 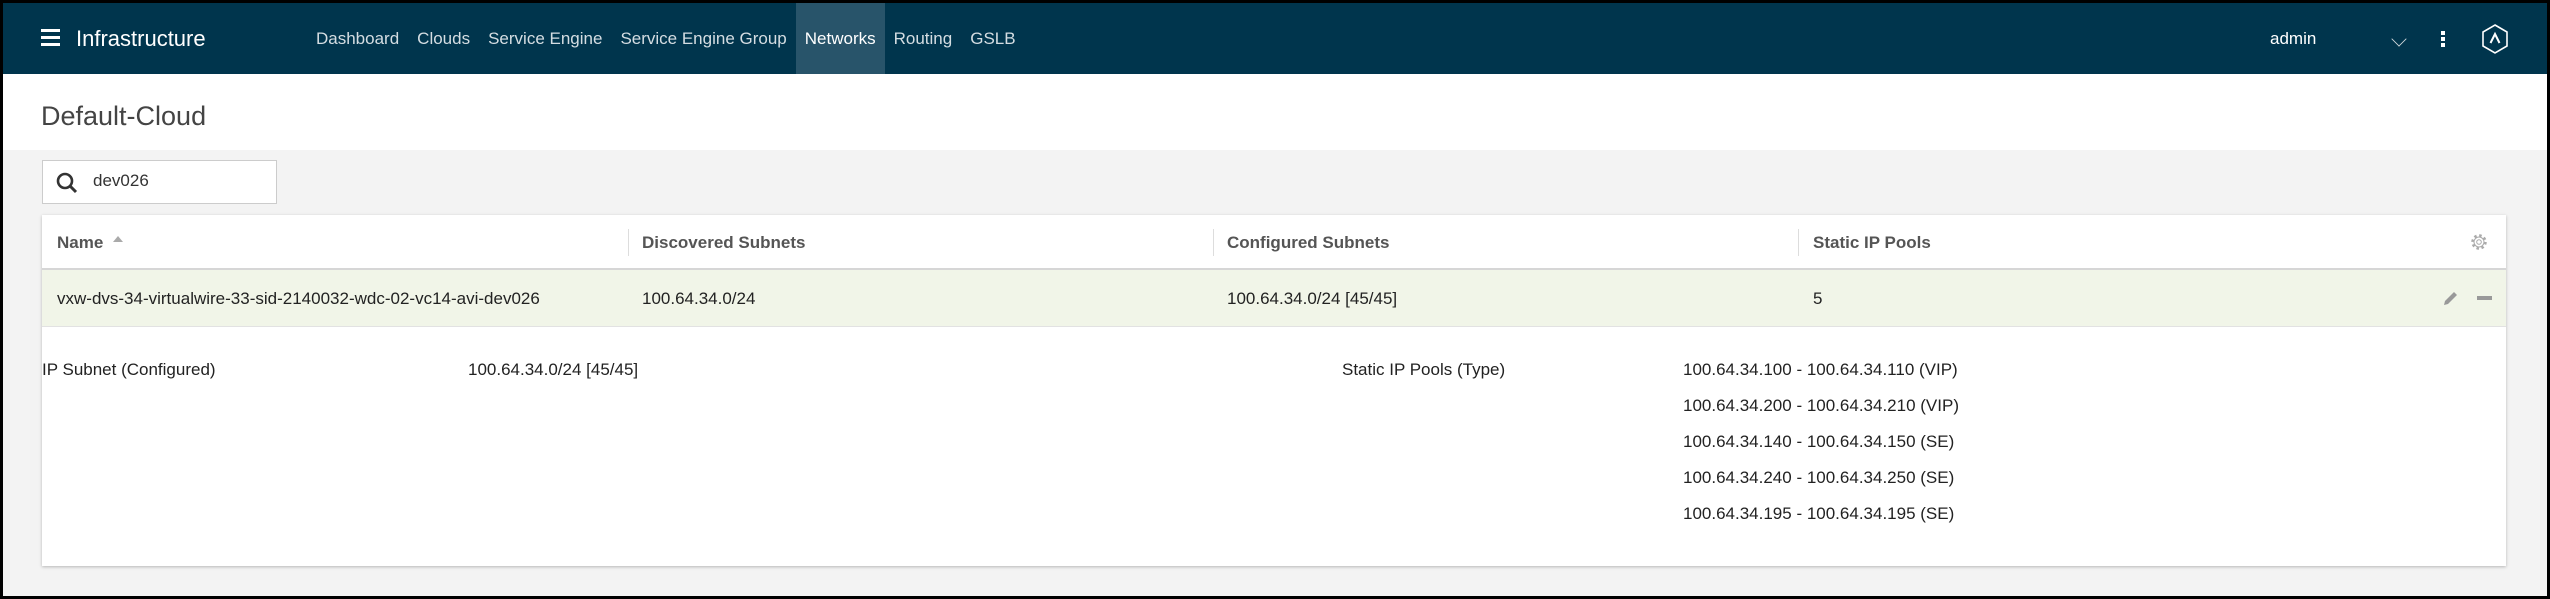 What do you see at coordinates (357, 38) in the screenshot?
I see `tab-dashboard: Dashboard` at bounding box center [357, 38].